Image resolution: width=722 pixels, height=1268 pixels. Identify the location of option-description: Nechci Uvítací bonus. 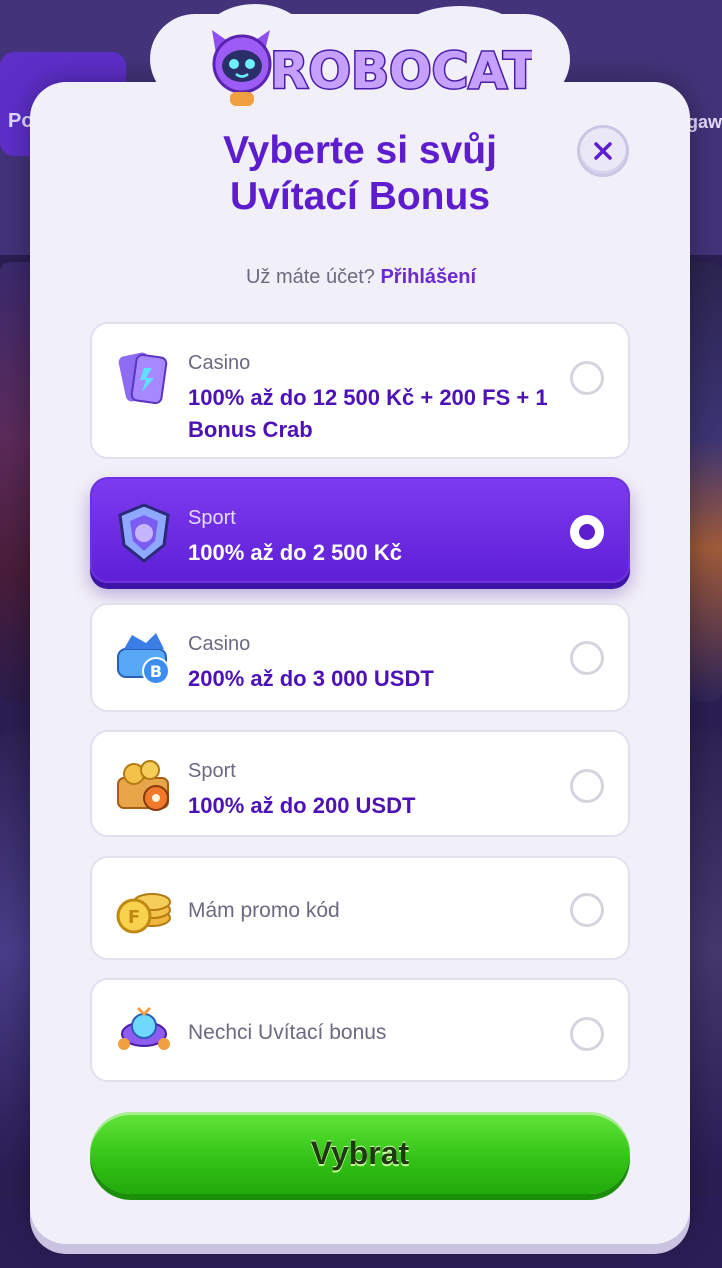
(287, 1032).